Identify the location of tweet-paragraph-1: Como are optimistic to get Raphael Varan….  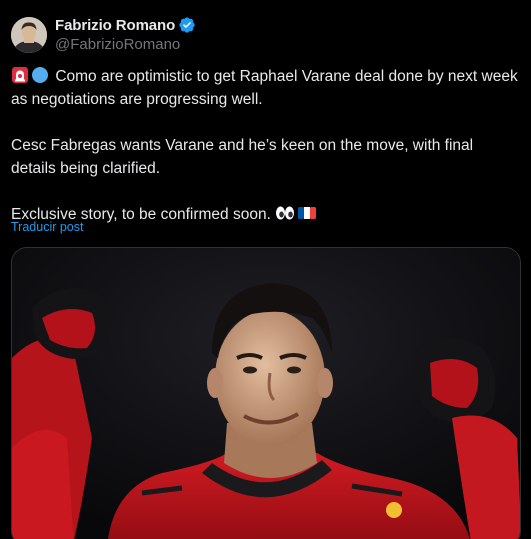
(264, 88).